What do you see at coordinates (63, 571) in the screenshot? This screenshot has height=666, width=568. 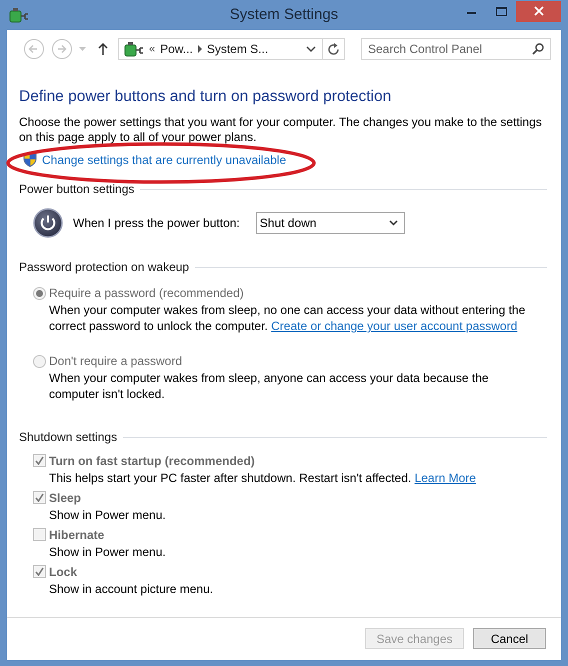 I see `checkbox-label: Lock` at bounding box center [63, 571].